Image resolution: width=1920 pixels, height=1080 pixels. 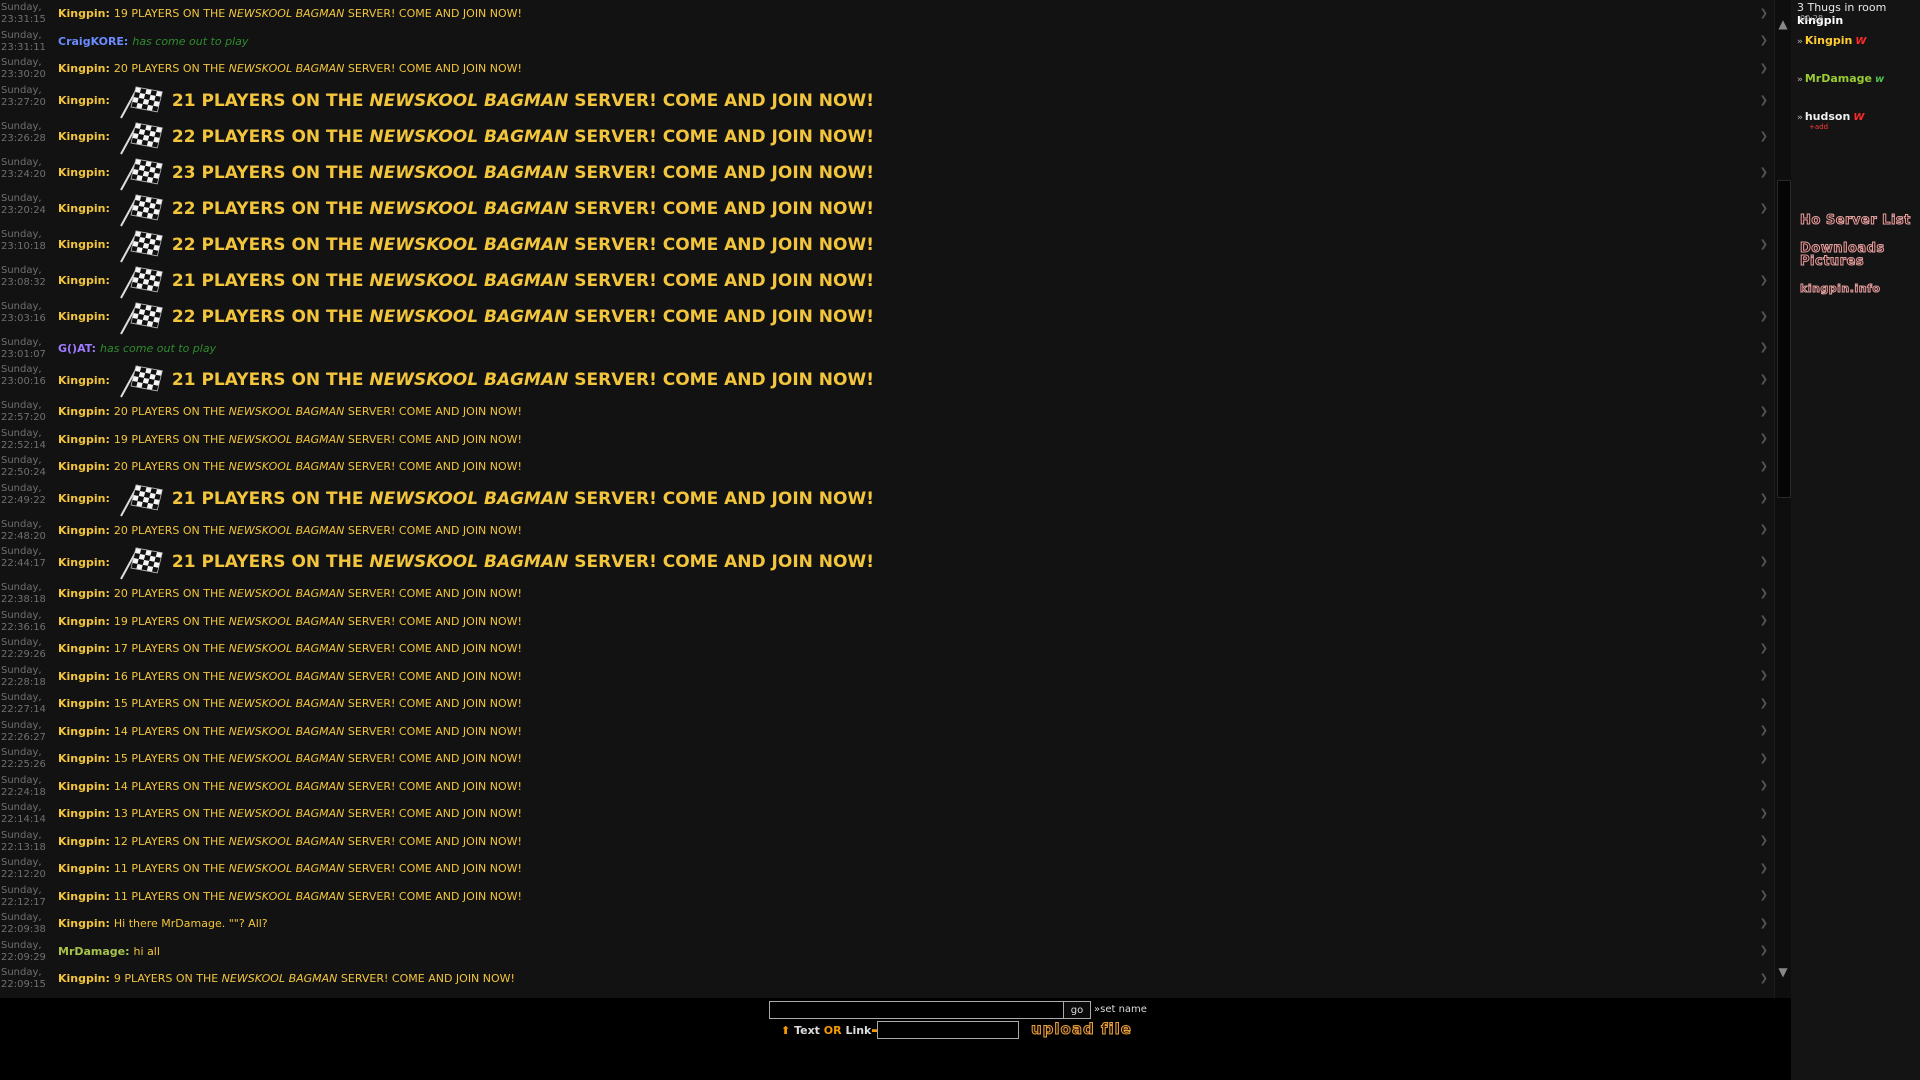 What do you see at coordinates (29, 241) in the screenshot?
I see `message-timestamp: Sunday, 23:10:18` at bounding box center [29, 241].